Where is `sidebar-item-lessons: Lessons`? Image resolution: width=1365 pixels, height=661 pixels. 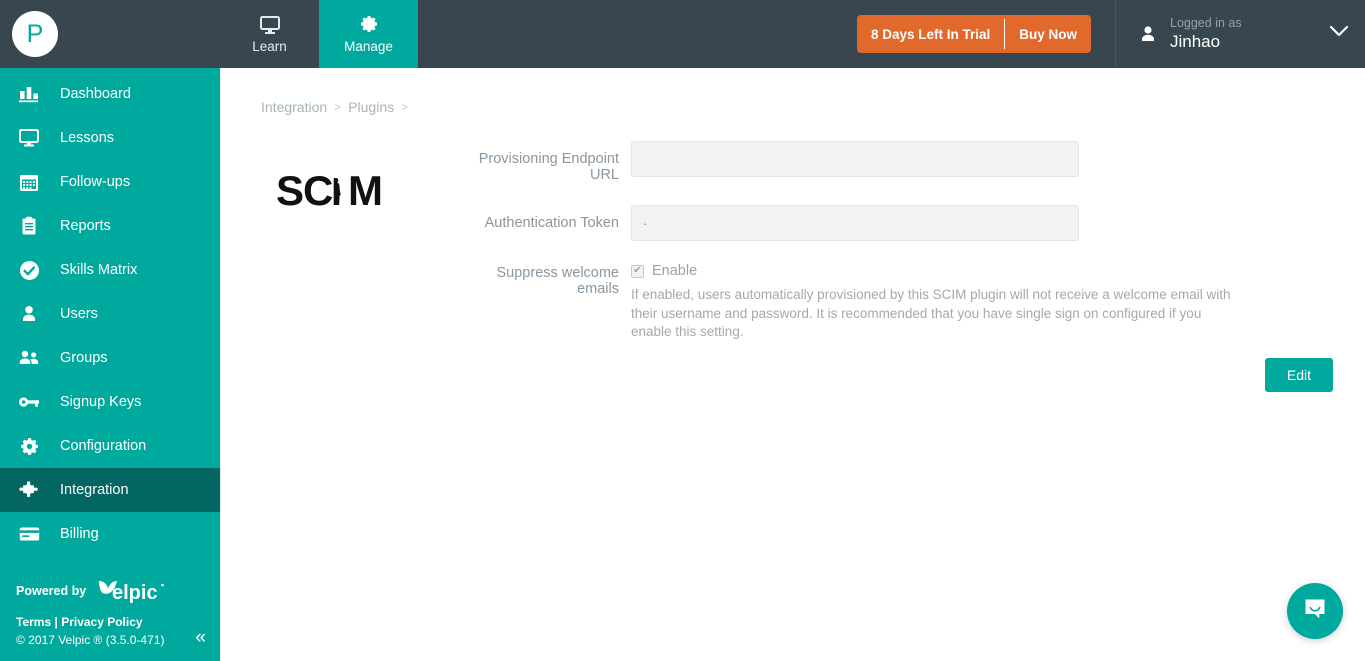 sidebar-item-lessons: Lessons is located at coordinates (110, 138).